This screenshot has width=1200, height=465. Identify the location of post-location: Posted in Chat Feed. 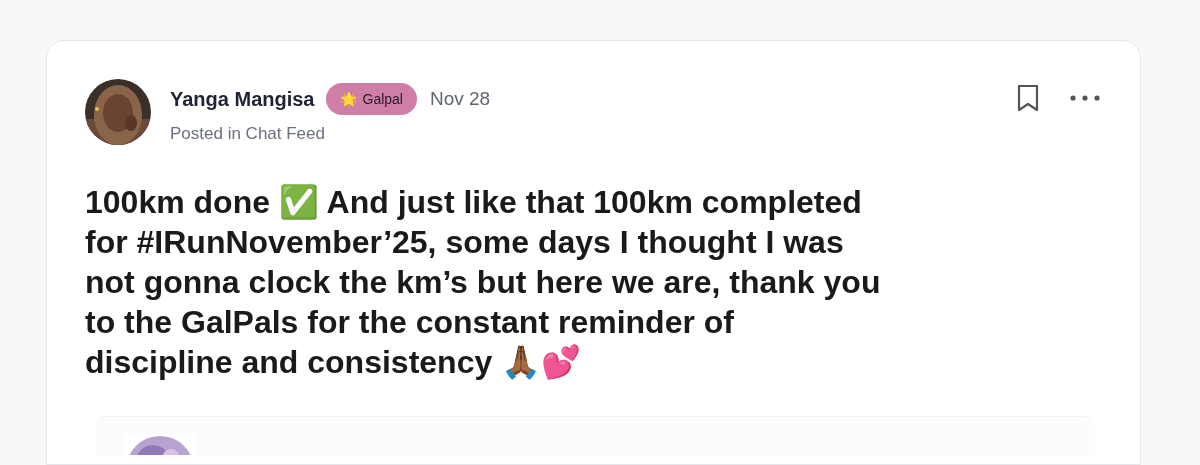
(248, 134).